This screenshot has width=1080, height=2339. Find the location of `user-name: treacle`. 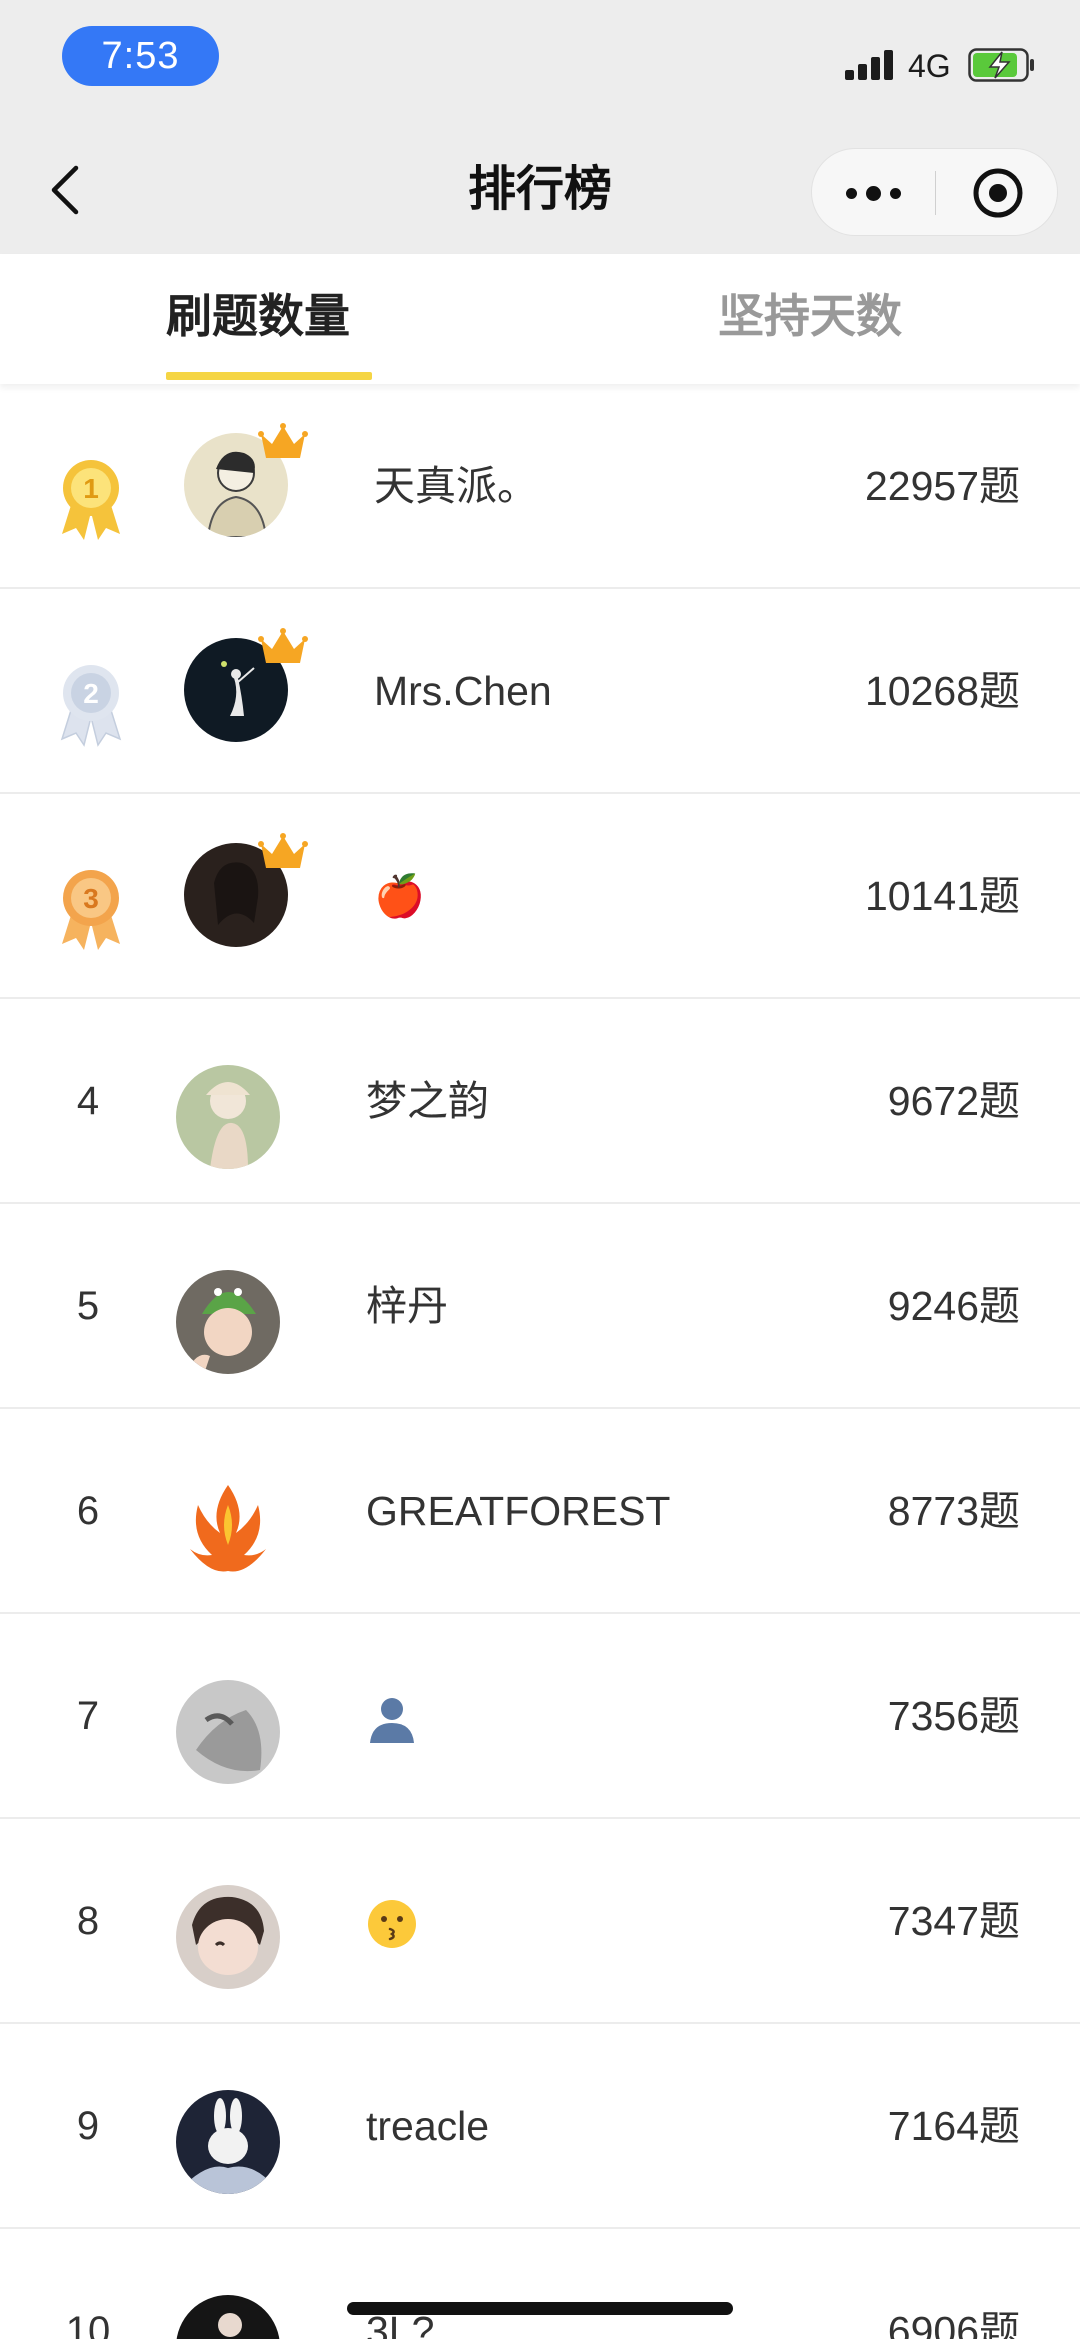

user-name: treacle is located at coordinates (428, 2126).